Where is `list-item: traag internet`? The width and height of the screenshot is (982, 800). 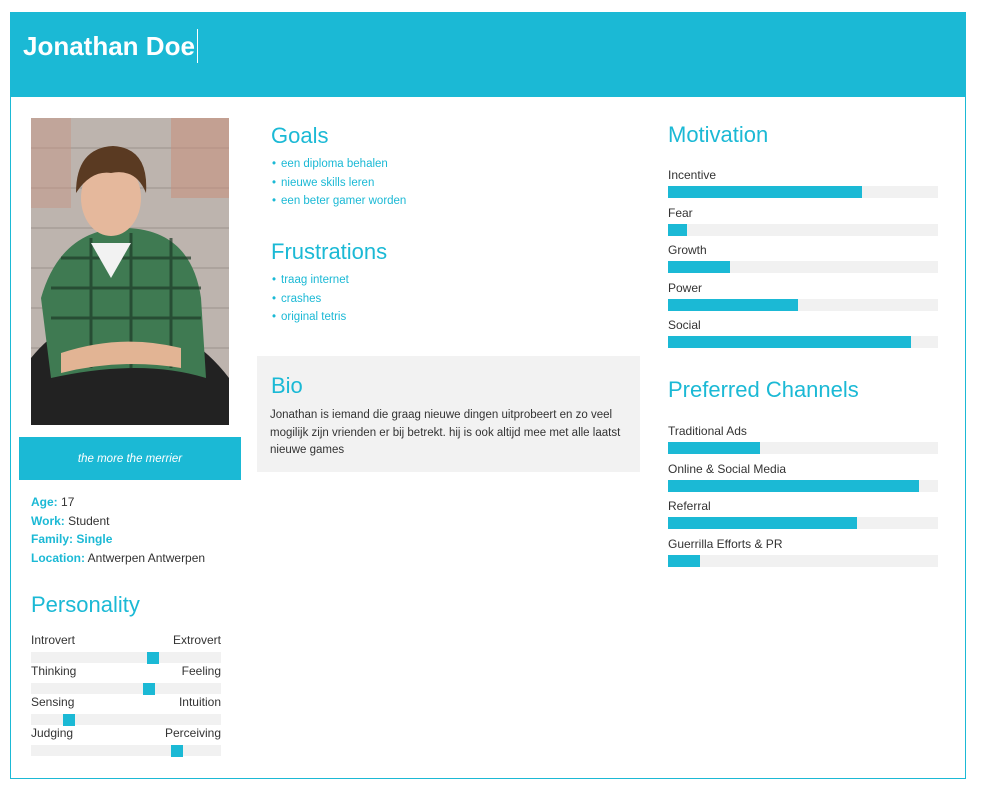 list-item: traag internet is located at coordinates (310, 280).